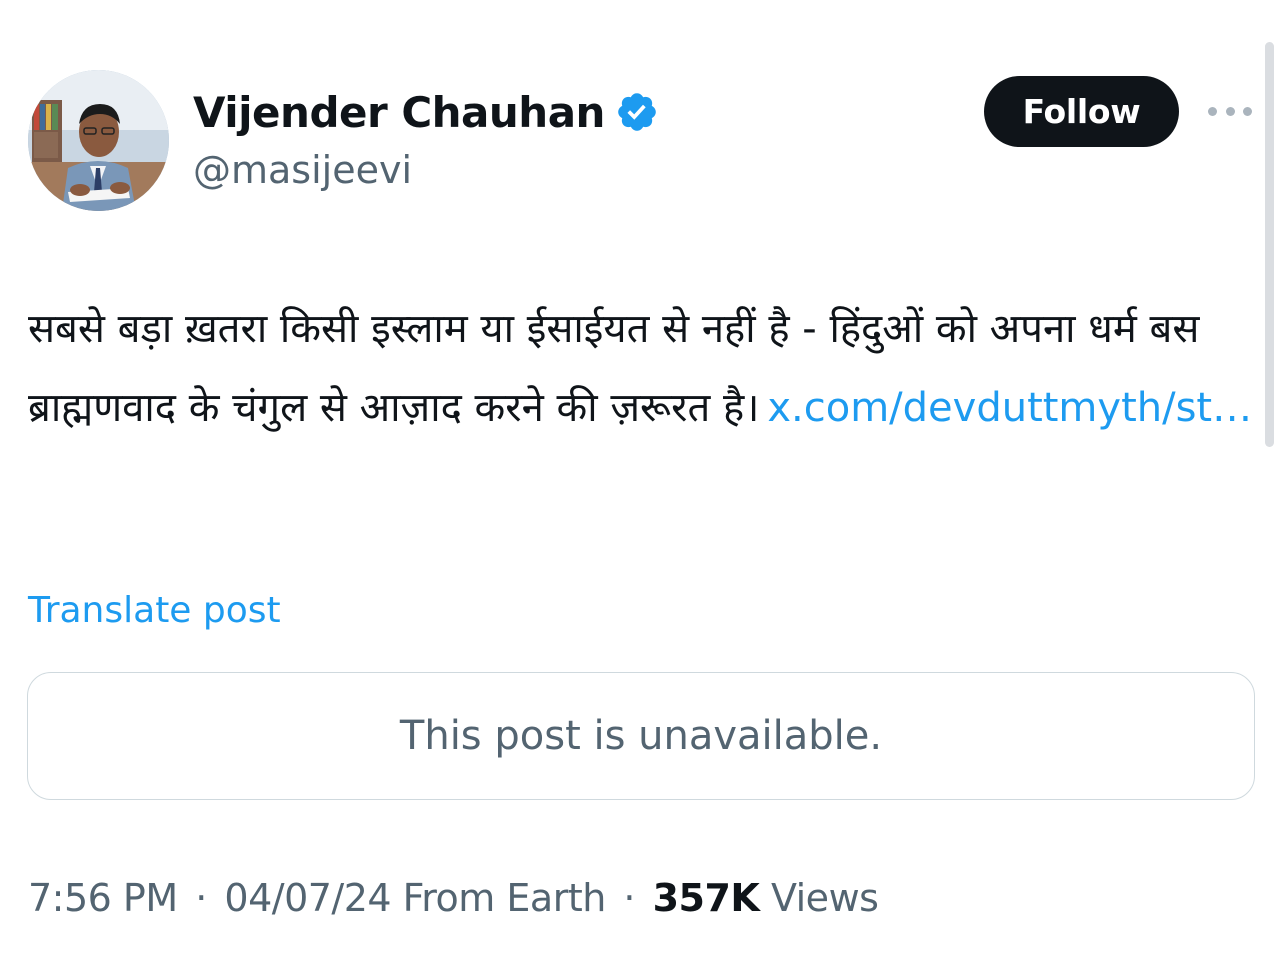 This screenshot has height=961, width=1283. Describe the element at coordinates (426, 170) in the screenshot. I see `author-handle: @masijeevi` at that location.